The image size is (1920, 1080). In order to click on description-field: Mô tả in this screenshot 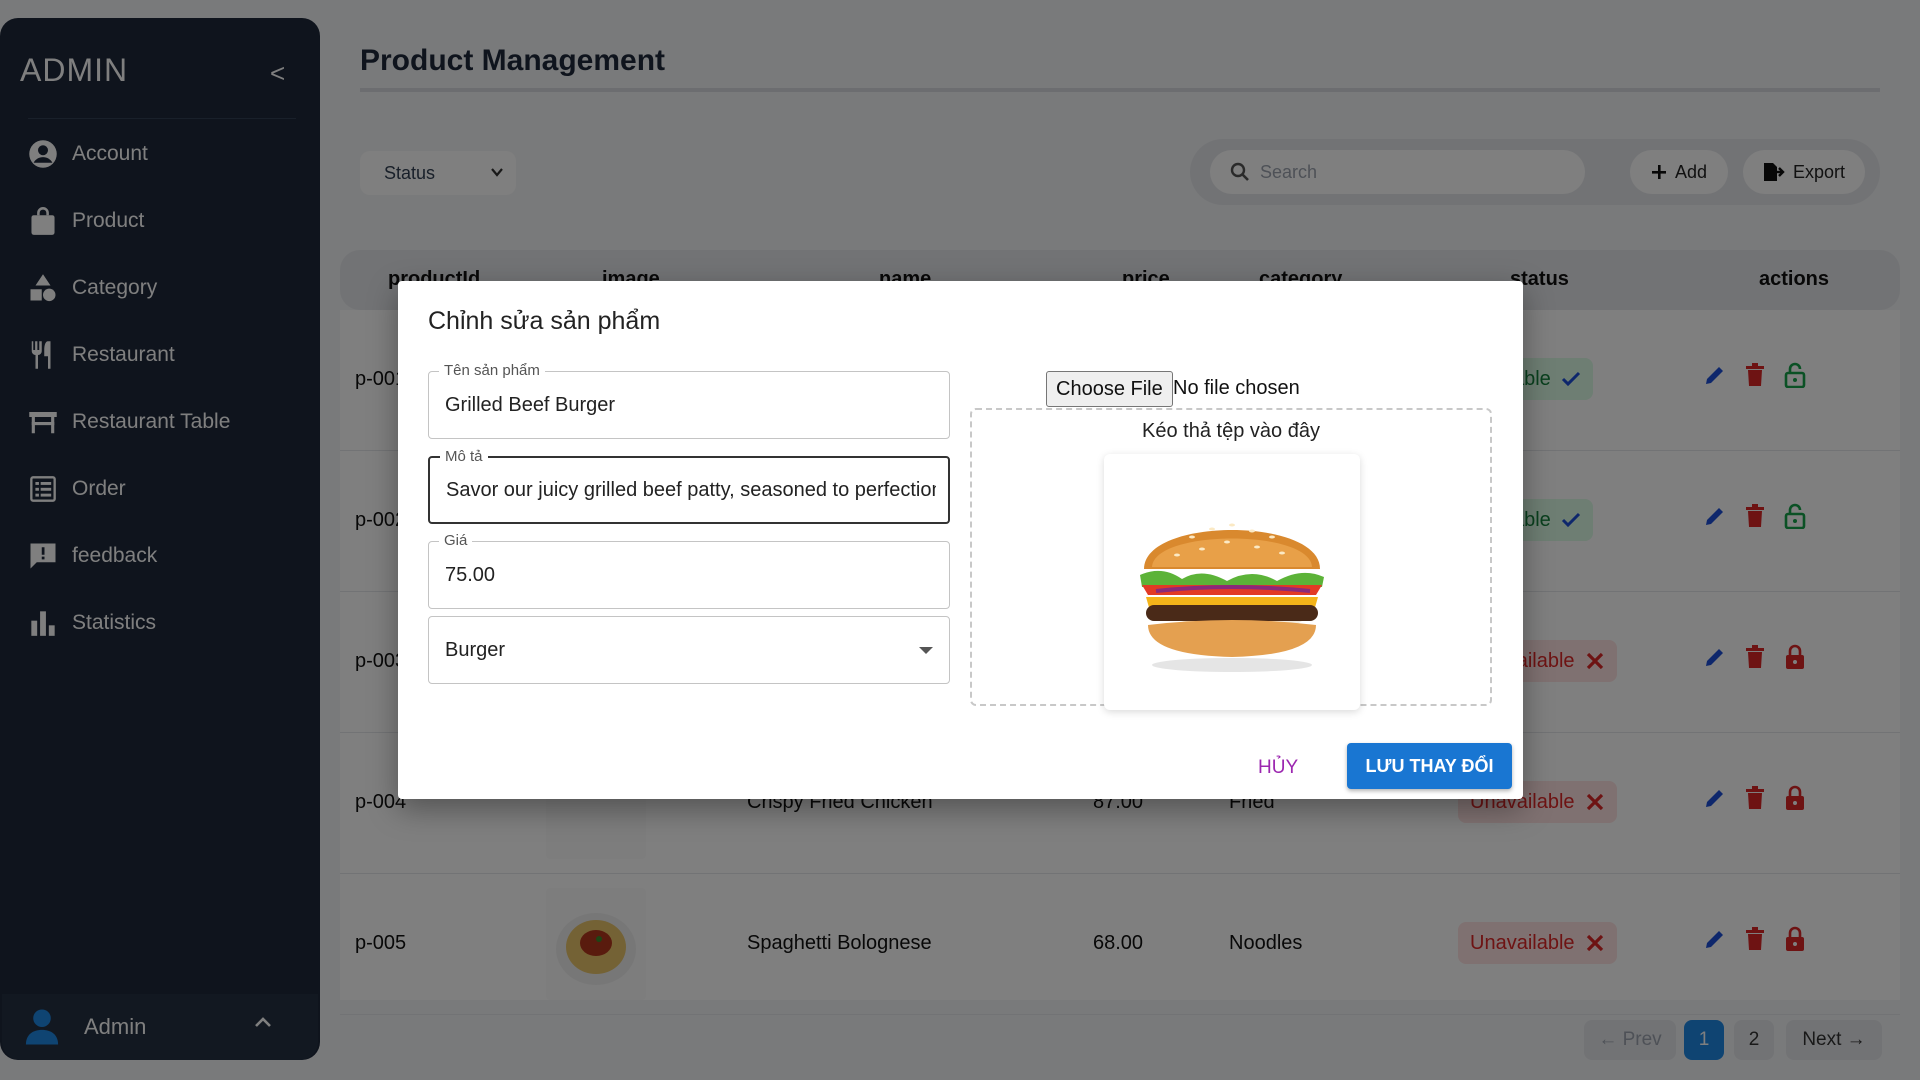, I will do `click(689, 486)`.